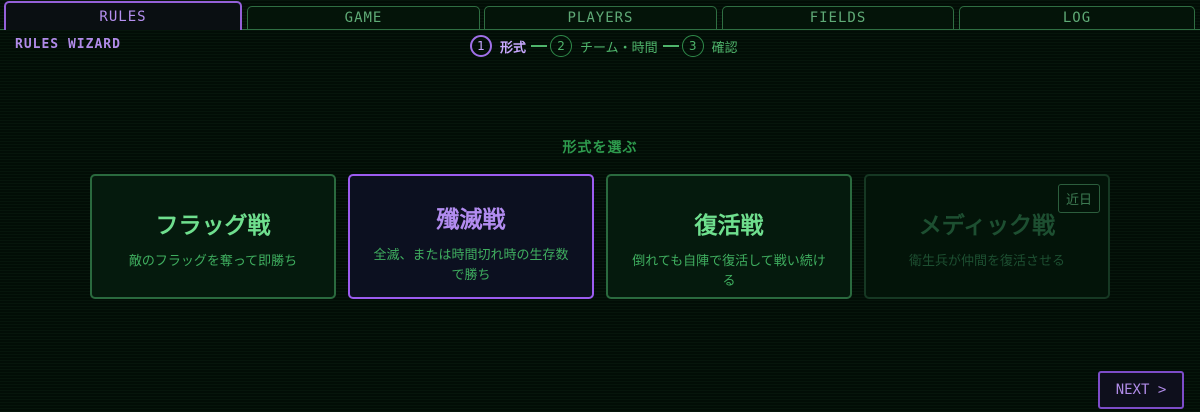 The width and height of the screenshot is (1200, 412). Describe the element at coordinates (68, 44) in the screenshot. I see `wizard-title: RULES WIZARD` at that location.